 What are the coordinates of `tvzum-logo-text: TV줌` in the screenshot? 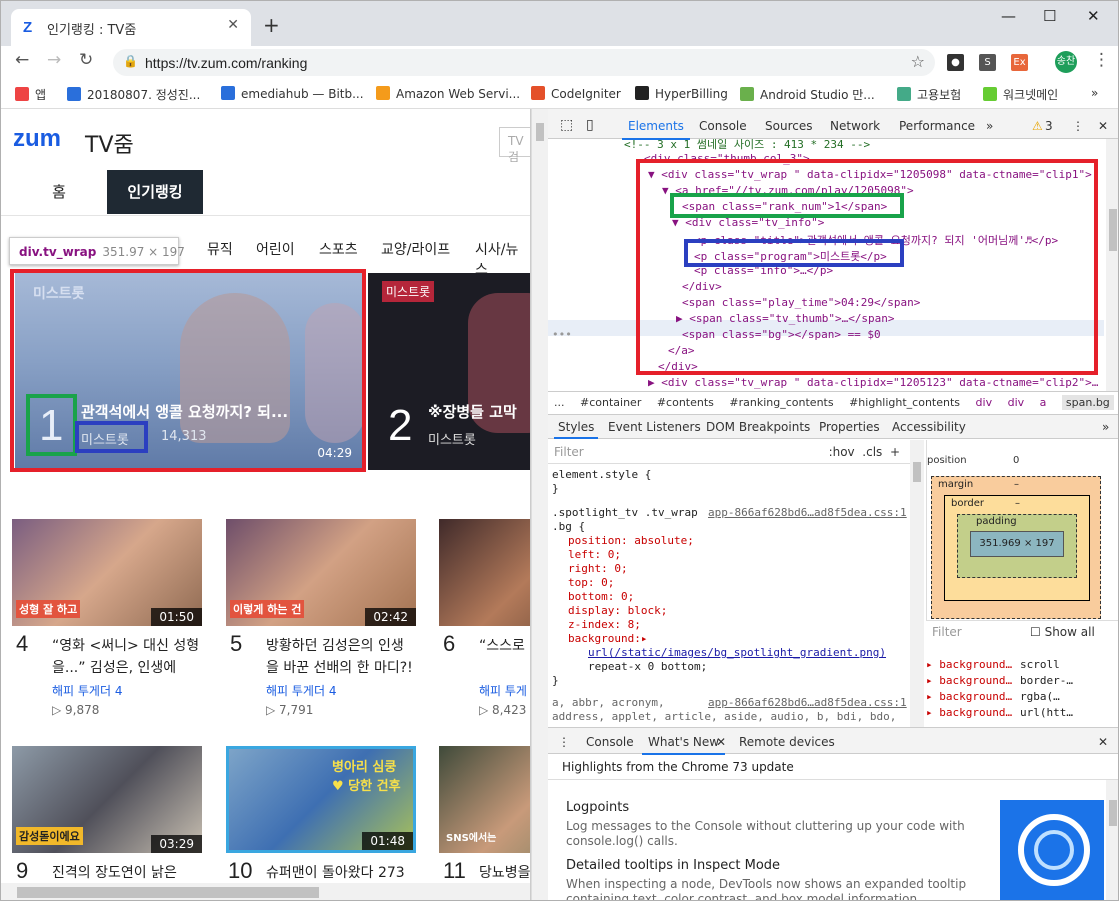 It's located at (109, 143).